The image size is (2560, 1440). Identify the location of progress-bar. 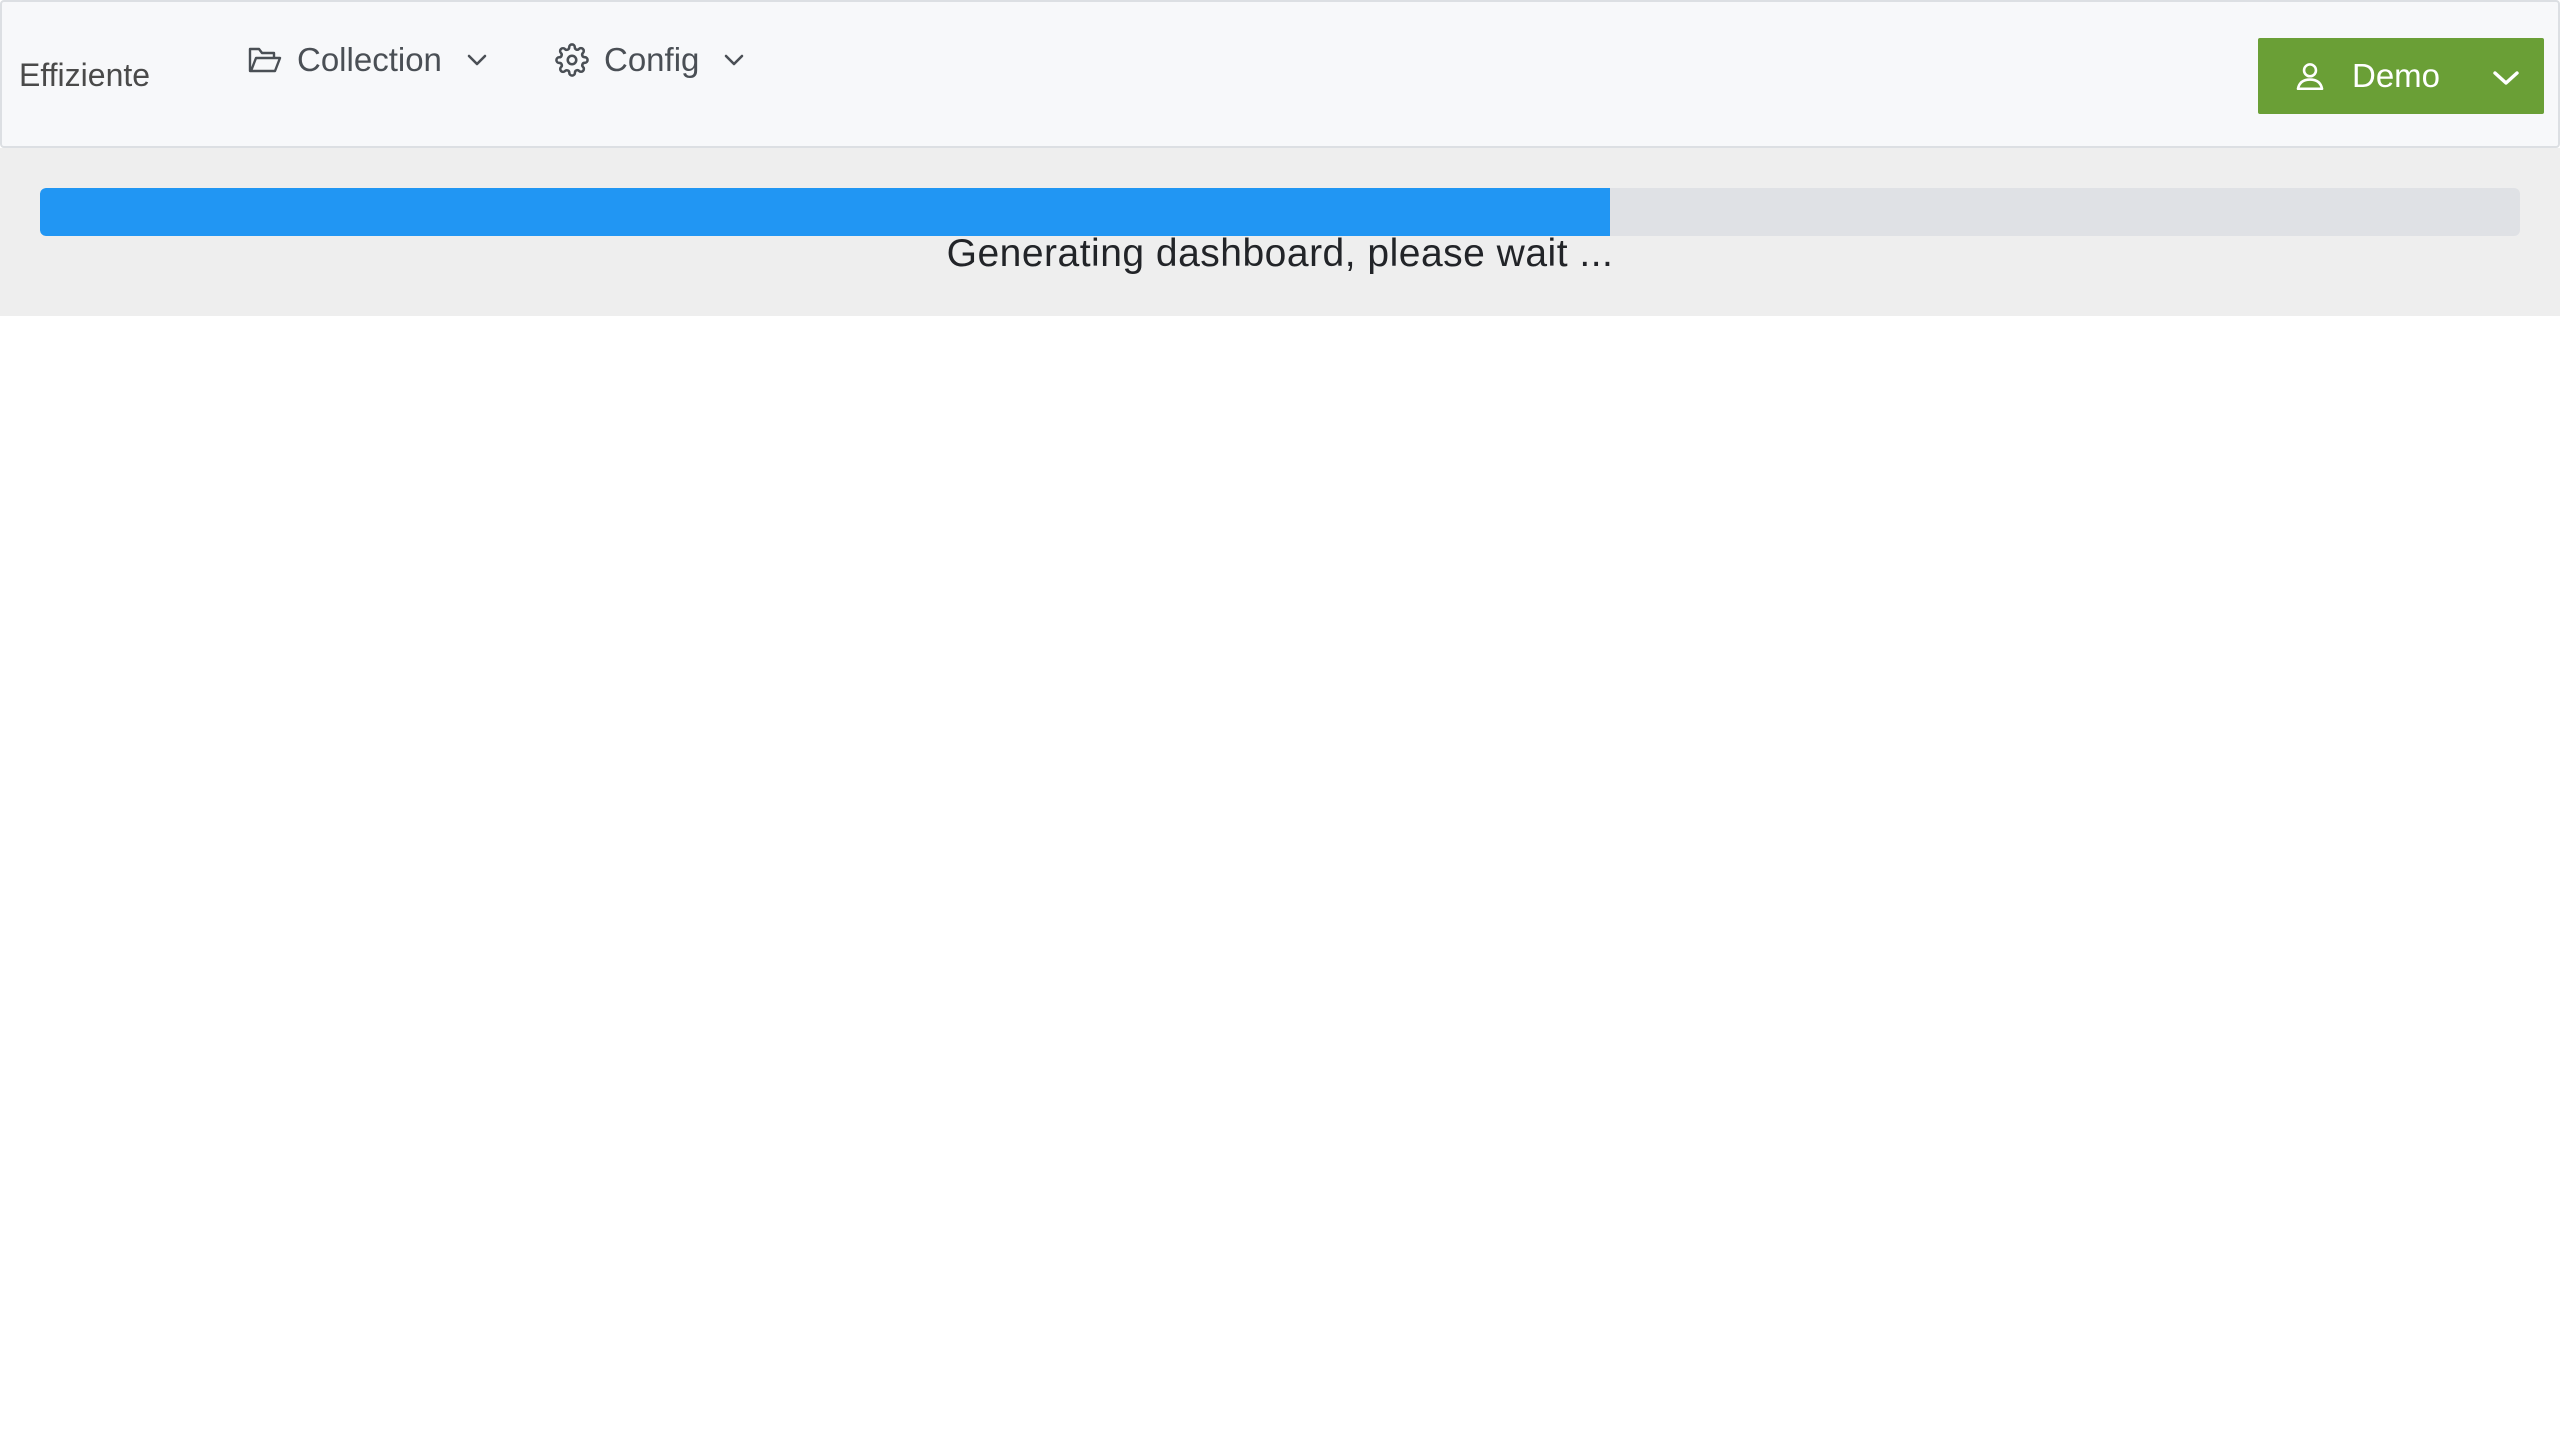
(1280, 212).